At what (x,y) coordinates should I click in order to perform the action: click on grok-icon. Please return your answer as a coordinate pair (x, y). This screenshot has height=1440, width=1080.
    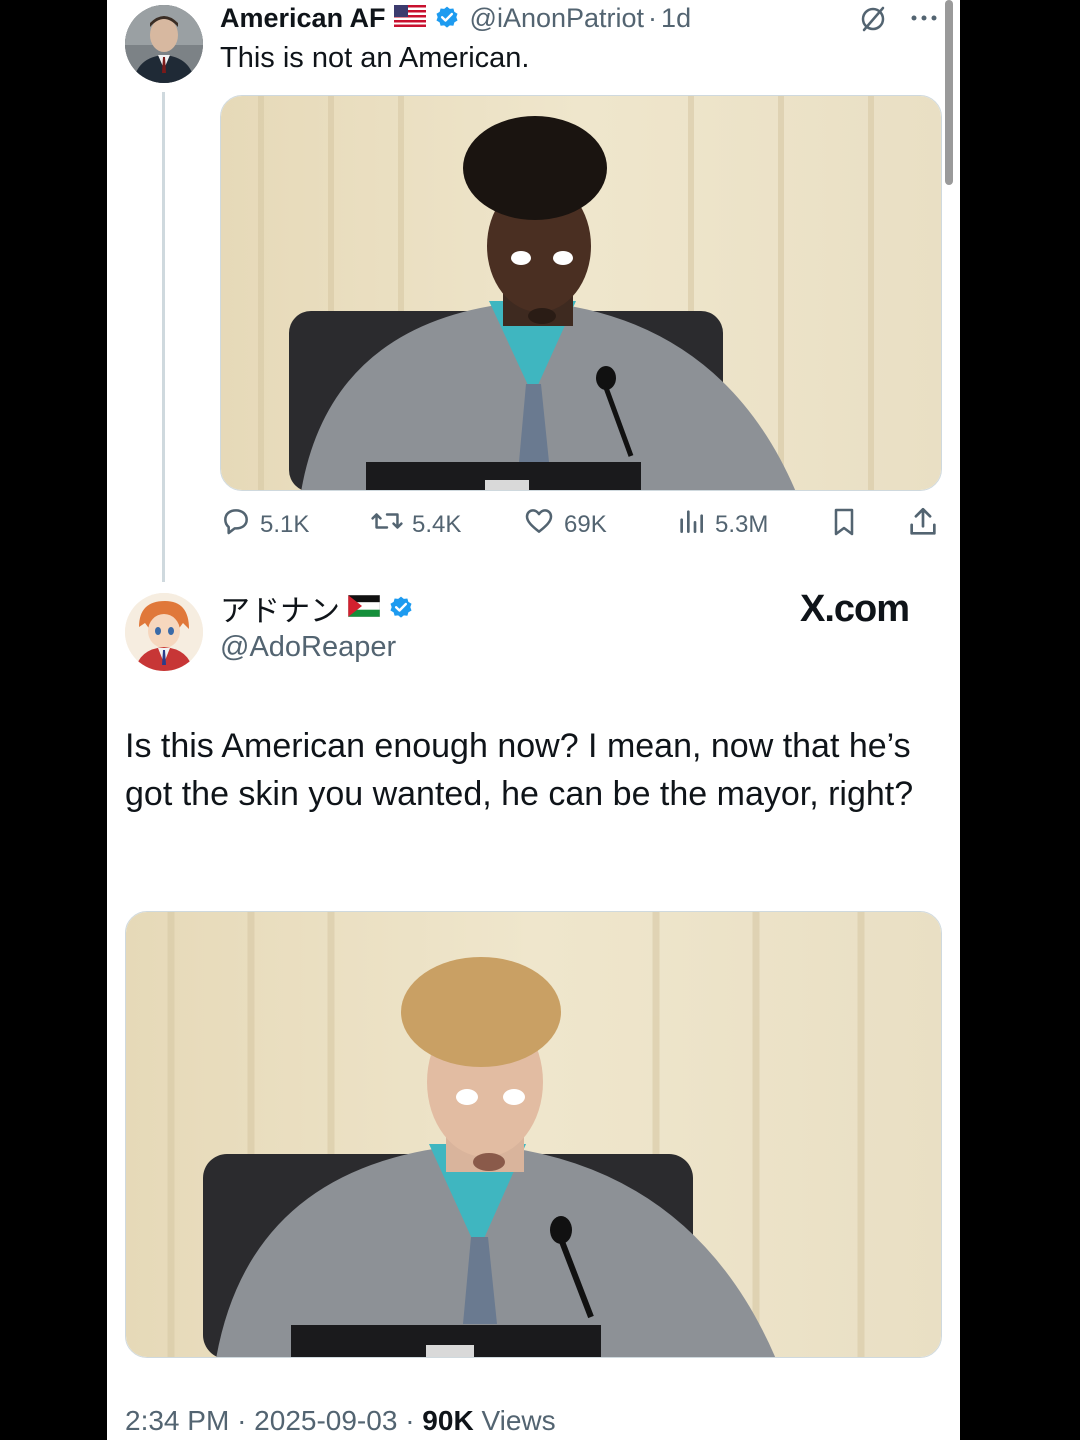
    Looking at the image, I should click on (873, 19).